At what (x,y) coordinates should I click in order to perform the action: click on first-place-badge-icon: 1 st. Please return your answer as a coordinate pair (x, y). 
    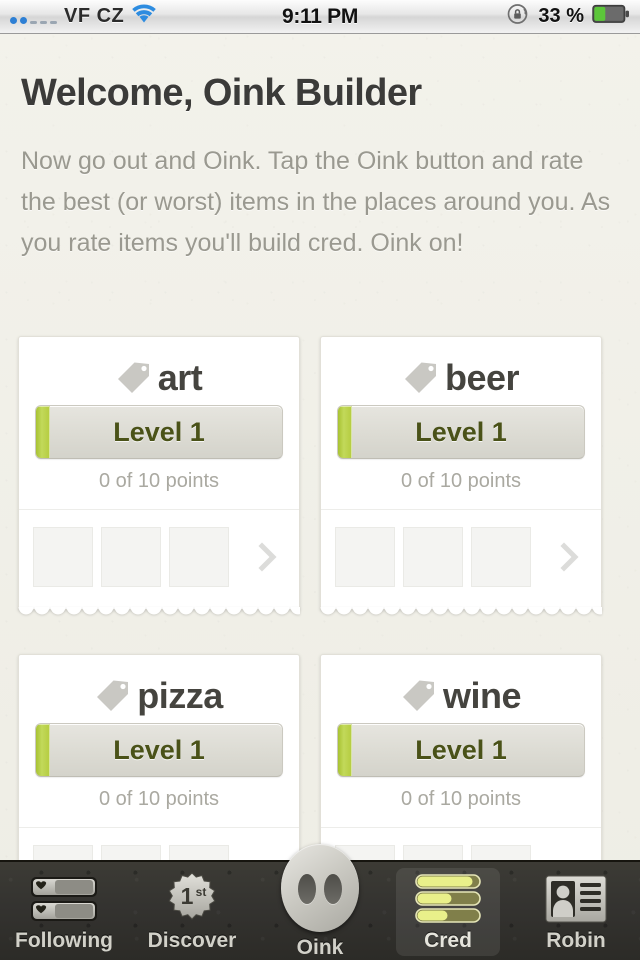
    Looking at the image, I should click on (192, 898).